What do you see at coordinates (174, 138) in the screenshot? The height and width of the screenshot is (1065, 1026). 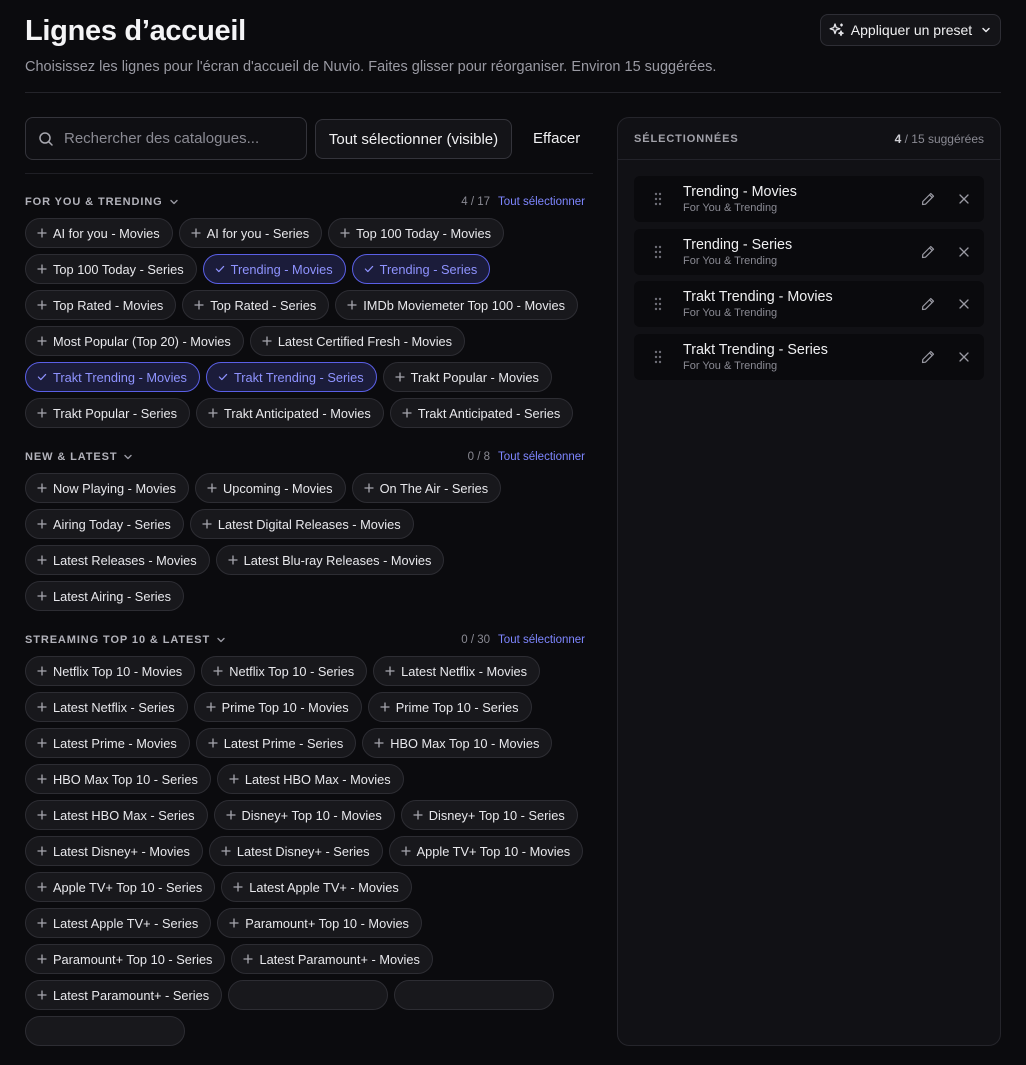 I see `catalog-search-input` at bounding box center [174, 138].